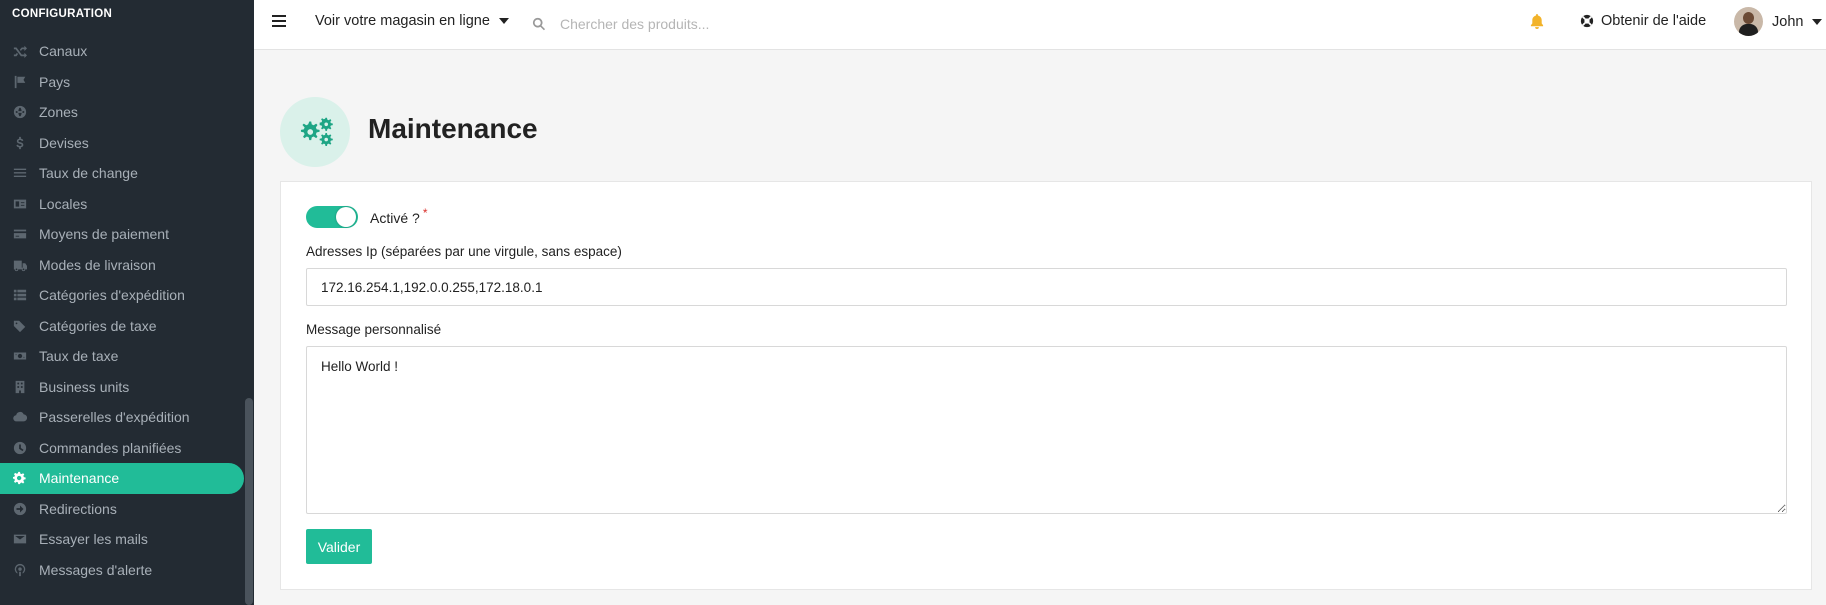 The image size is (1826, 605). Describe the element at coordinates (453, 128) in the screenshot. I see `page-title: Maintenance` at that location.